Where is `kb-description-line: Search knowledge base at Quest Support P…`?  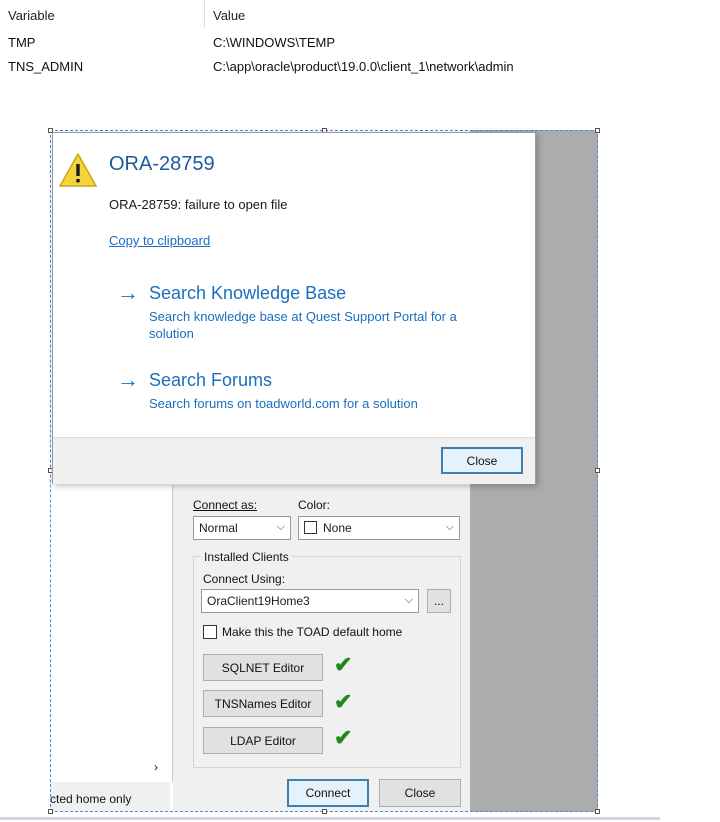
kb-description-line: Search knowledge base at Quest Support P… is located at coordinates (303, 316).